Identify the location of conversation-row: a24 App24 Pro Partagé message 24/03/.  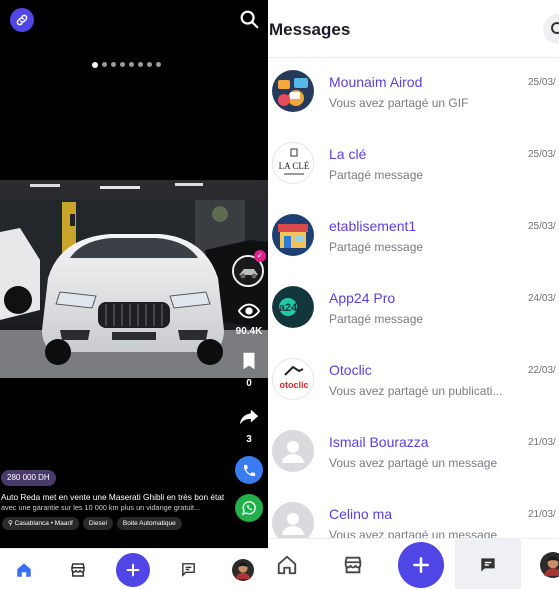
(413, 311).